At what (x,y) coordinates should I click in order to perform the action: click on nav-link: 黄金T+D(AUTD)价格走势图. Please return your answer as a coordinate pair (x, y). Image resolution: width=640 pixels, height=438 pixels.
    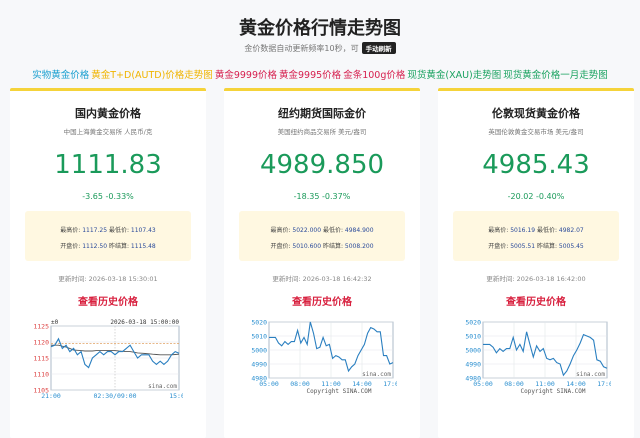
    Looking at the image, I should click on (152, 75).